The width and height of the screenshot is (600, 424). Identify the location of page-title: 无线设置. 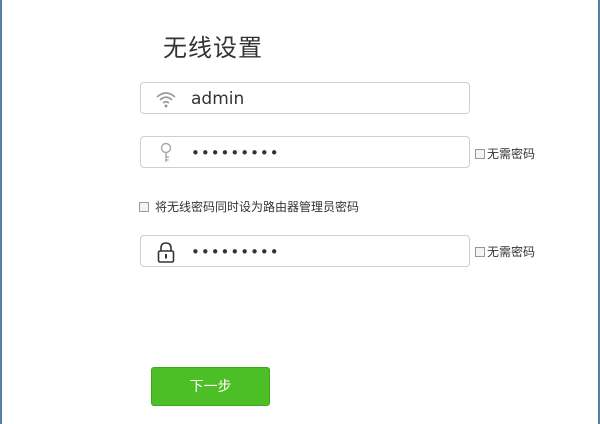
(213, 48).